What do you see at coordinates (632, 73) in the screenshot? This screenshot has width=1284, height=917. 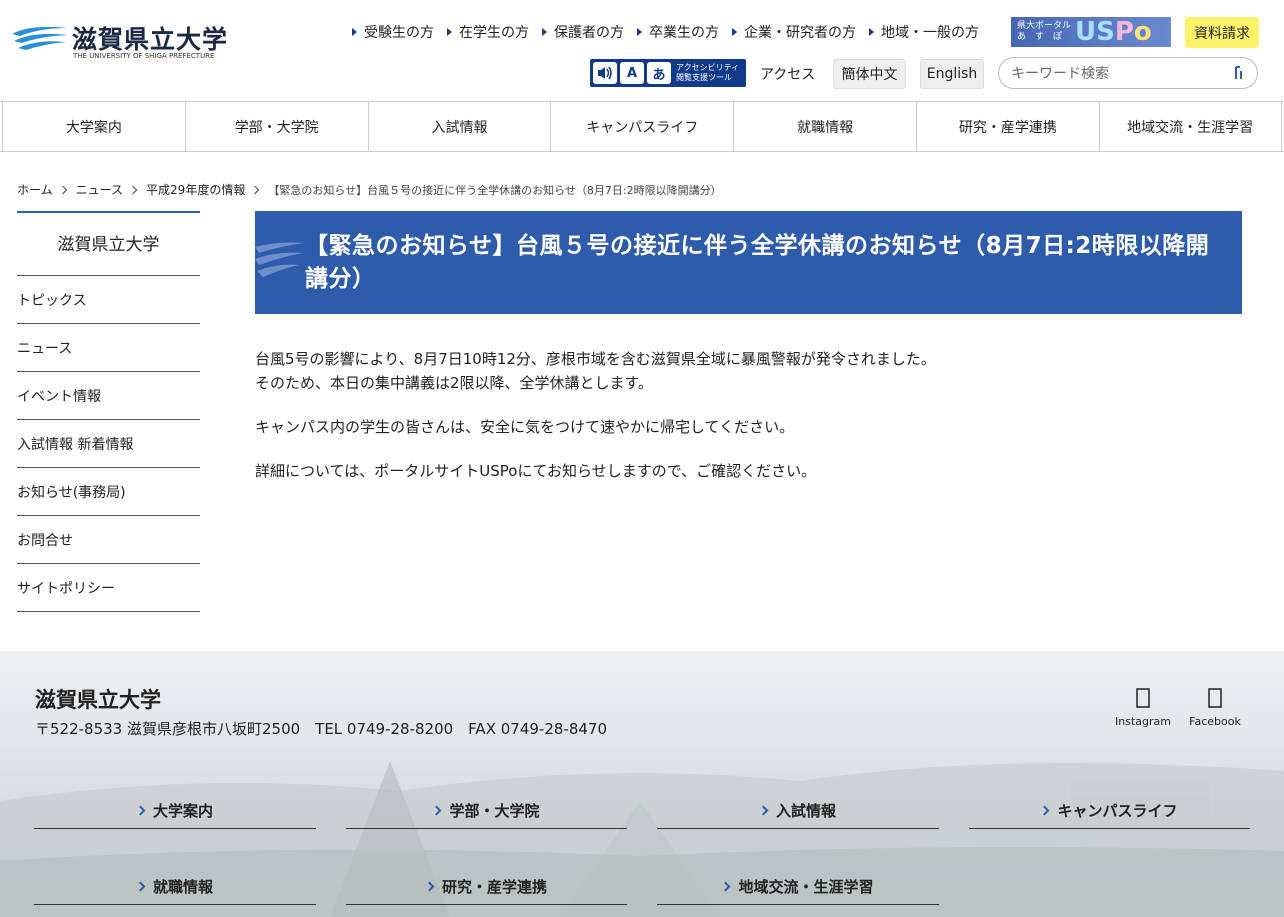 I see `text-size-icon: A` at bounding box center [632, 73].